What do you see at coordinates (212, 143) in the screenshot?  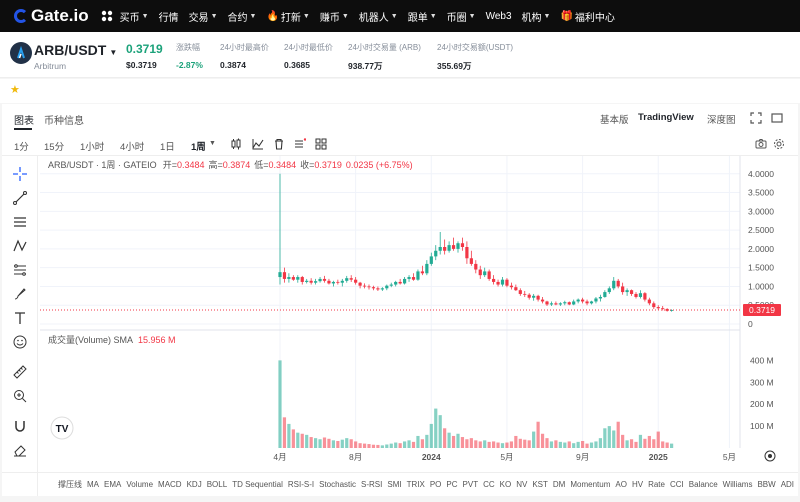 I see `chevron-down-icon: ▼` at bounding box center [212, 143].